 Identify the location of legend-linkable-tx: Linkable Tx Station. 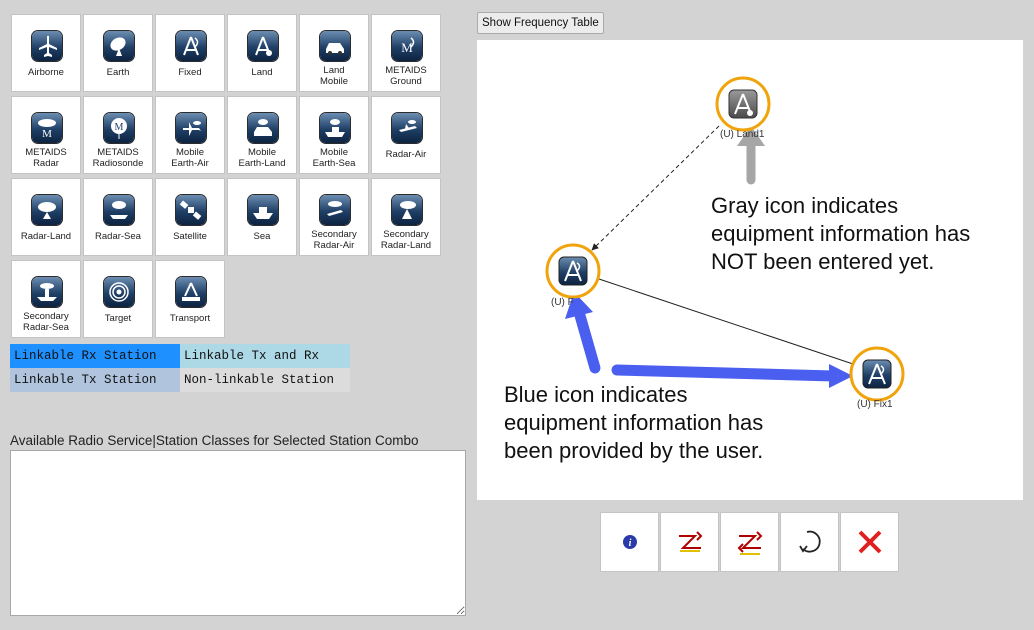
(95, 380).